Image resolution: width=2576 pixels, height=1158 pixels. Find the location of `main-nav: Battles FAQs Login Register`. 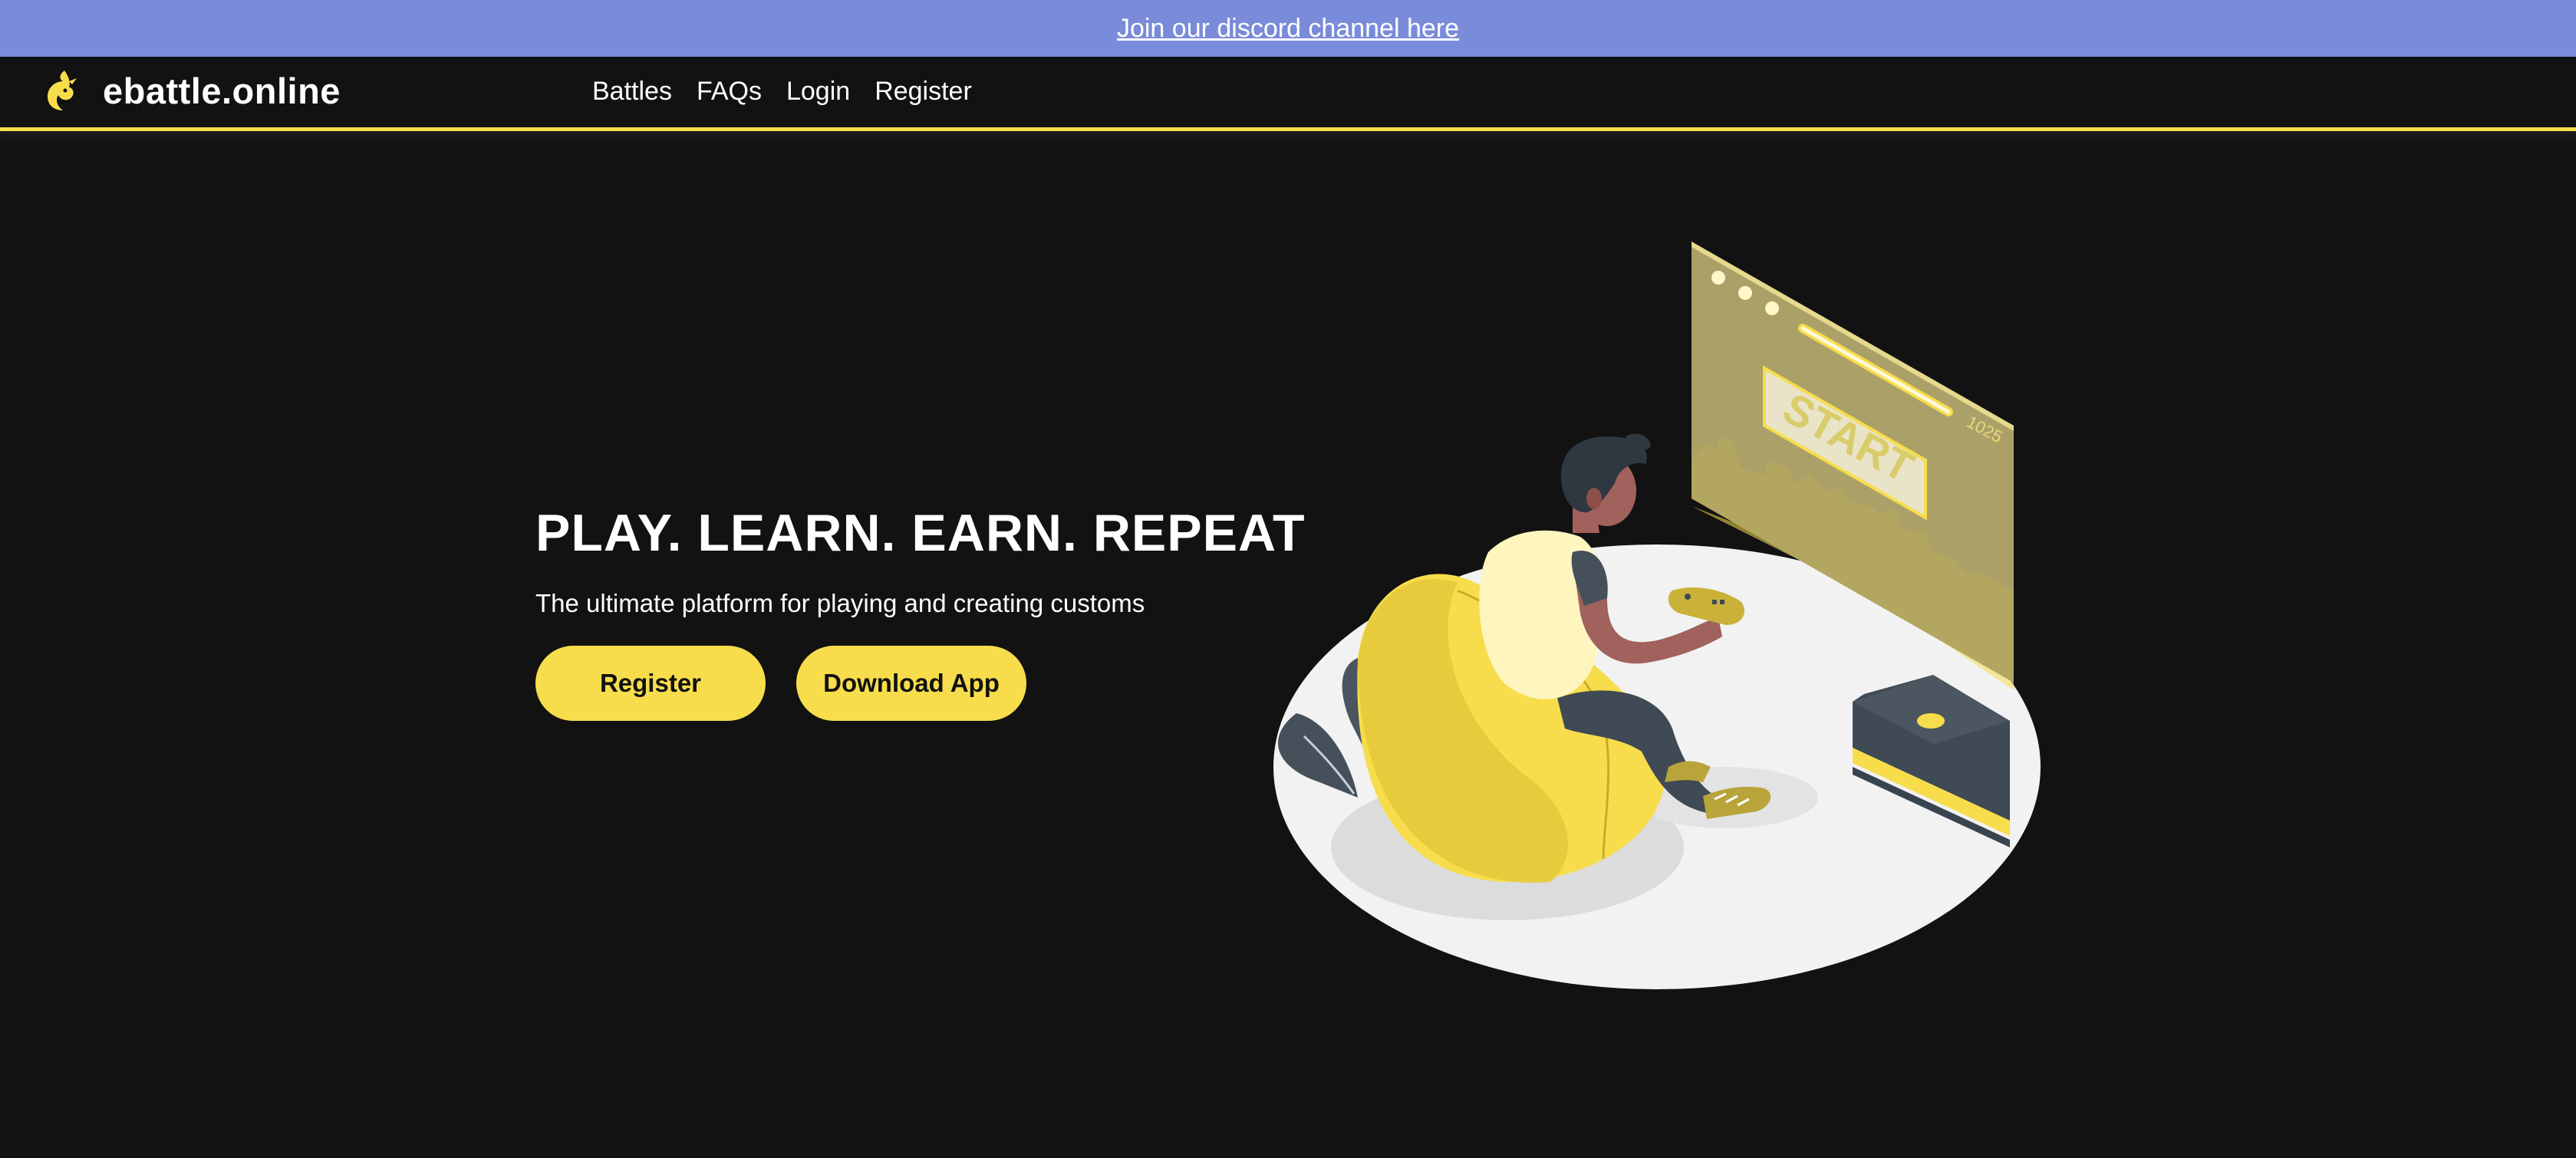

main-nav: Battles FAQs Login Register is located at coordinates (782, 92).